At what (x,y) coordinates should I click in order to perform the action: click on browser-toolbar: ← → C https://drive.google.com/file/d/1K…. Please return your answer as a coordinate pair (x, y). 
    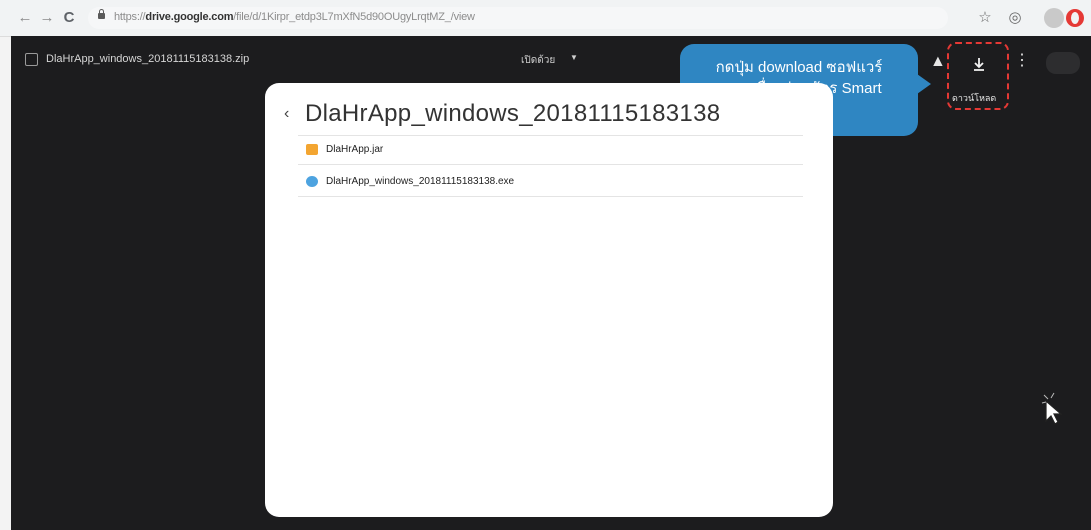
    Looking at the image, I should click on (545, 18).